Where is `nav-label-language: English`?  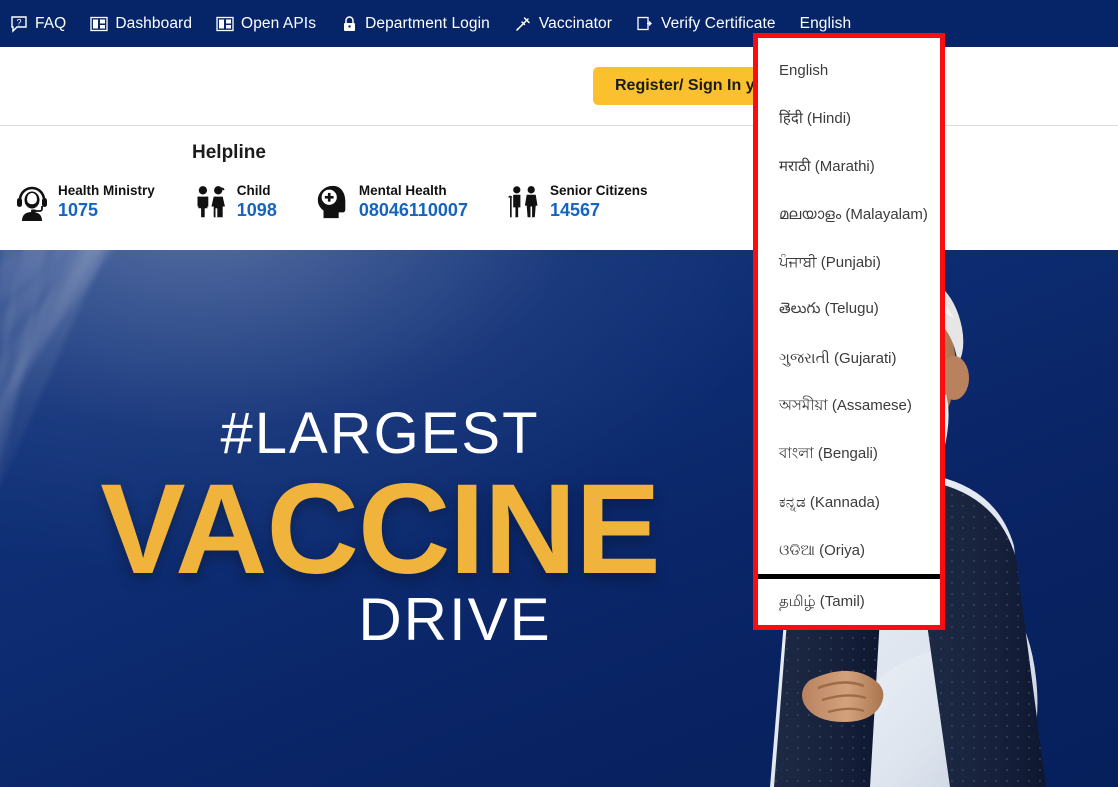
nav-label-language: English is located at coordinates (825, 23).